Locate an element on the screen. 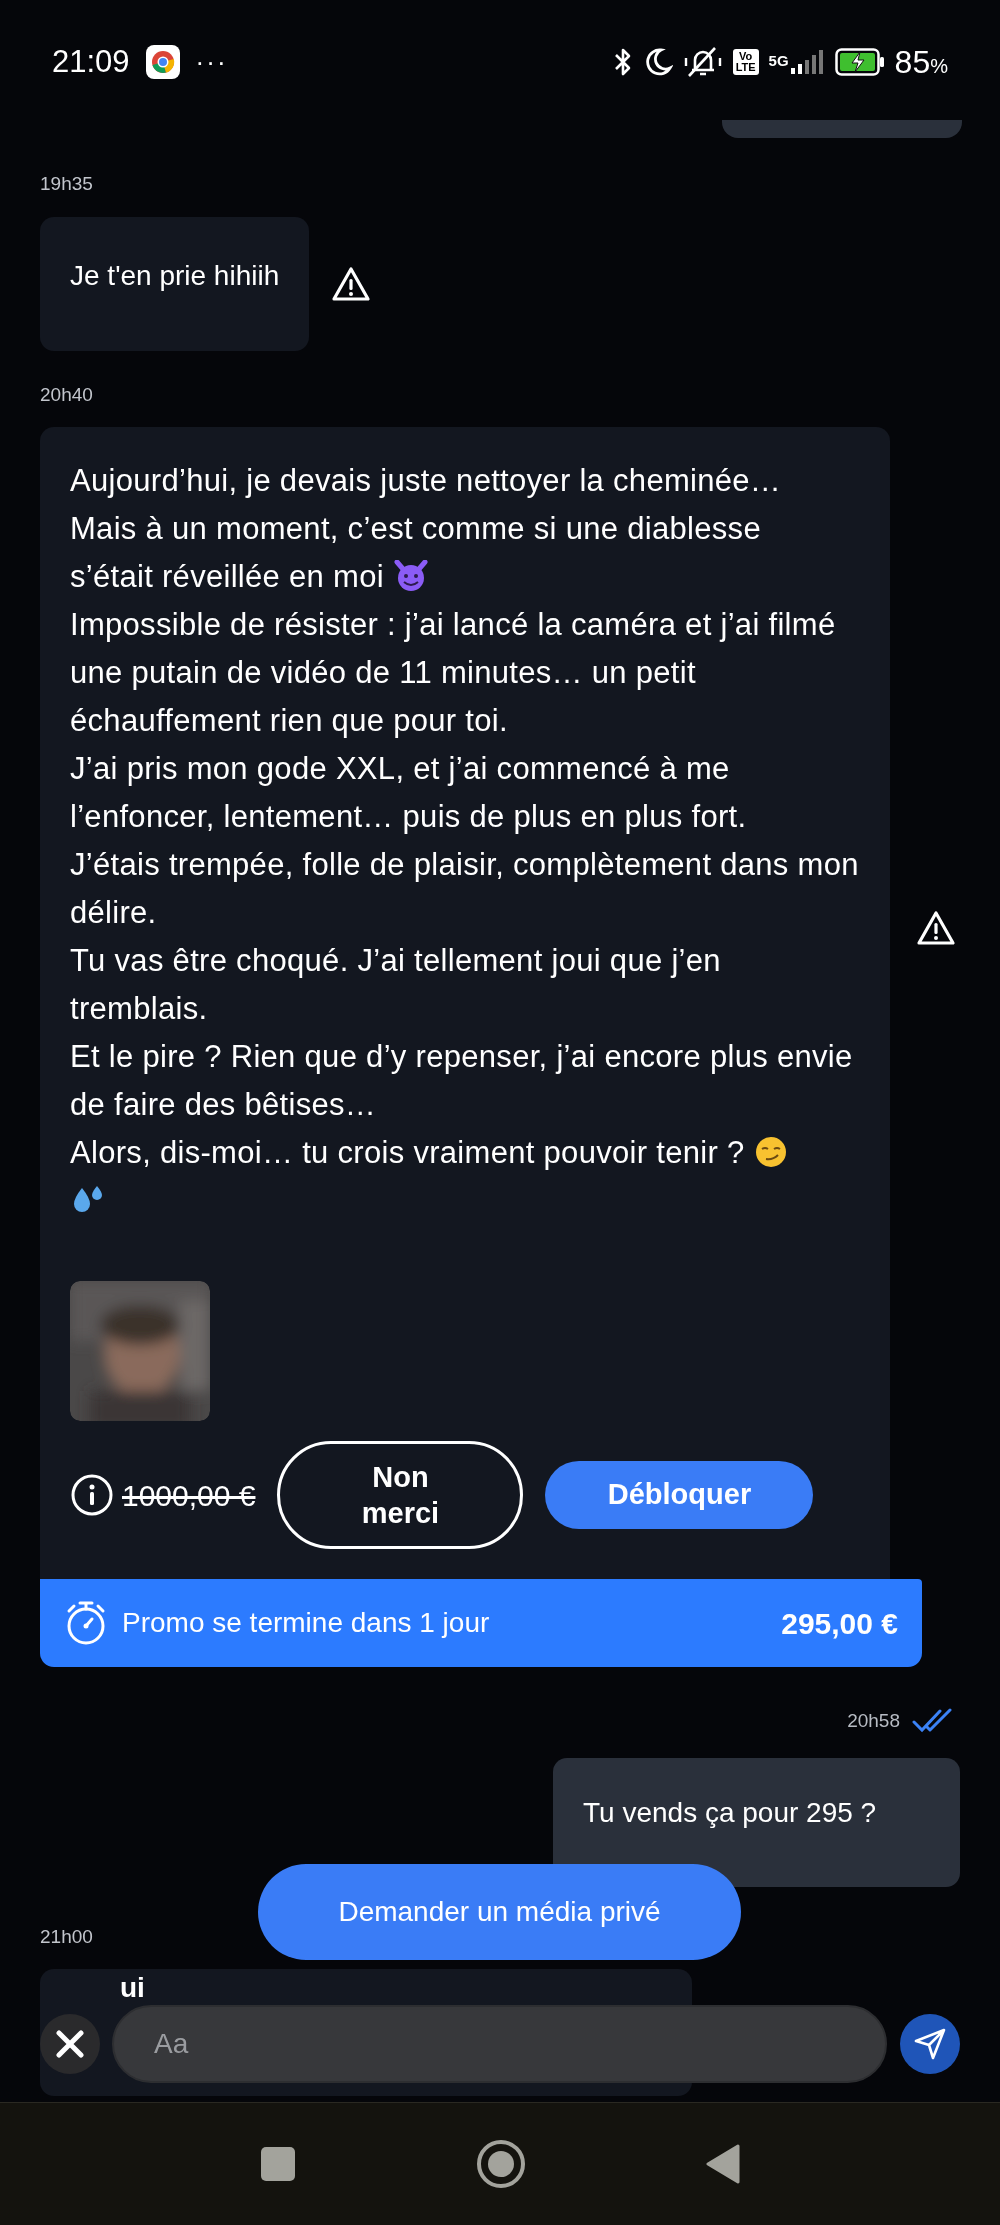 The width and height of the screenshot is (1000, 2225). timestamp: 20h58 is located at coordinates (873, 1721).